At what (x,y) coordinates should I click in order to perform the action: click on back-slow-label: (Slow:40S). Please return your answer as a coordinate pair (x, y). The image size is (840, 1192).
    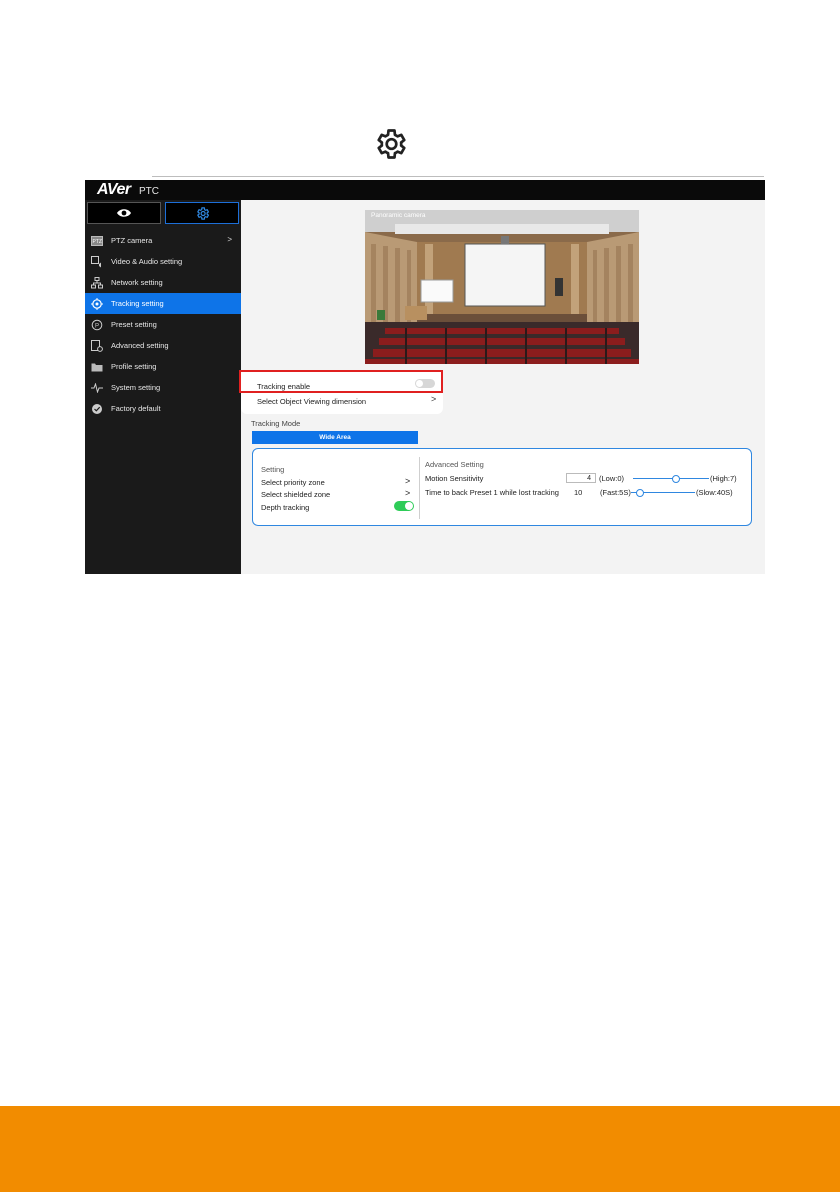
    Looking at the image, I should click on (714, 492).